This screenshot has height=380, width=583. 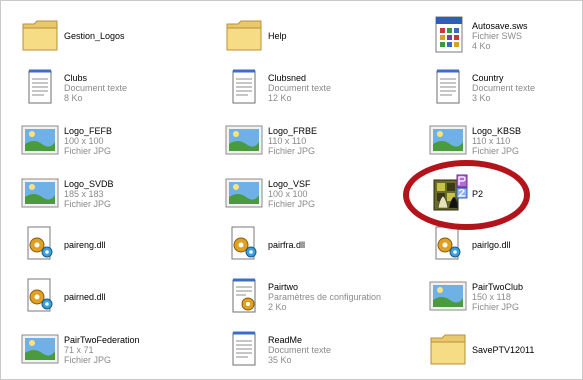 I want to click on file-item-clubsned: Clubsned Document texte 12 Ko, so click(x=299, y=88).